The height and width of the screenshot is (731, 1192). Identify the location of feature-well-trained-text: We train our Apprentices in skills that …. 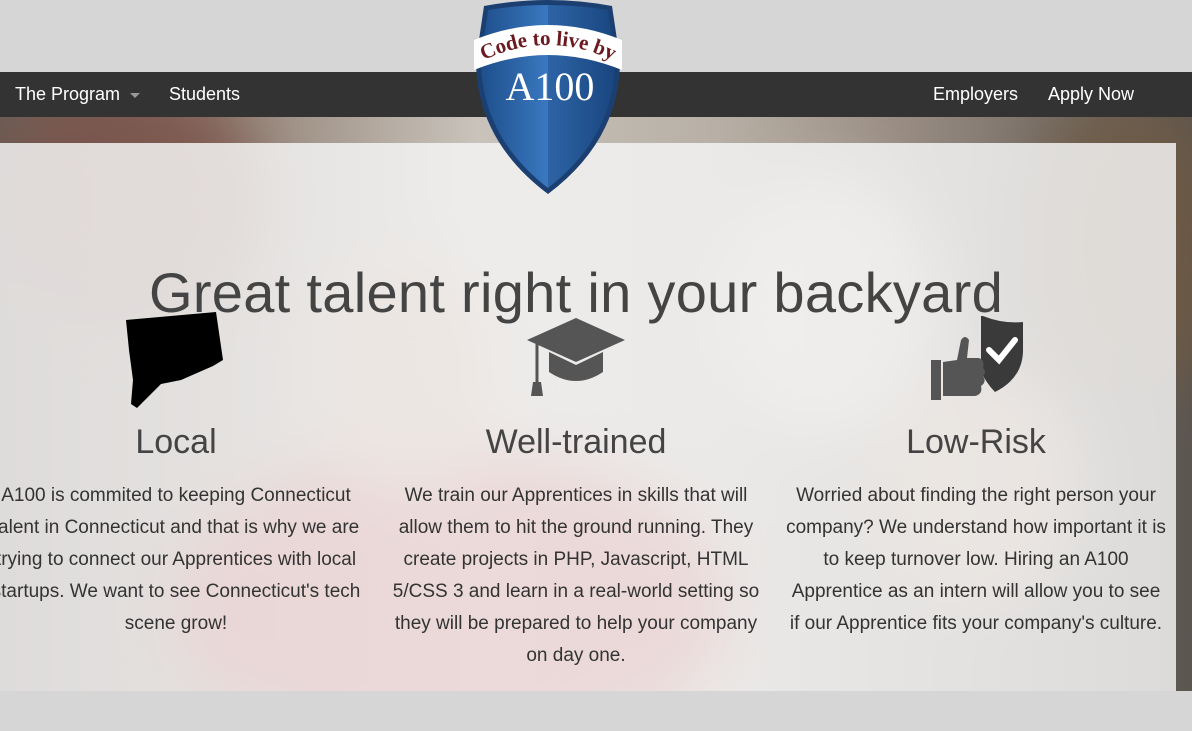
(576, 575).